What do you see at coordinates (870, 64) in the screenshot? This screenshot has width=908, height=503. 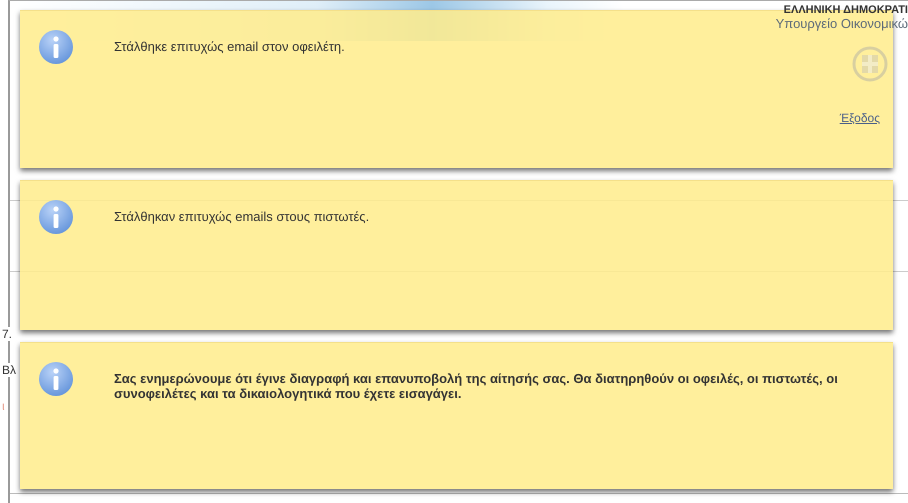 I see `emblem-icon` at bounding box center [870, 64].